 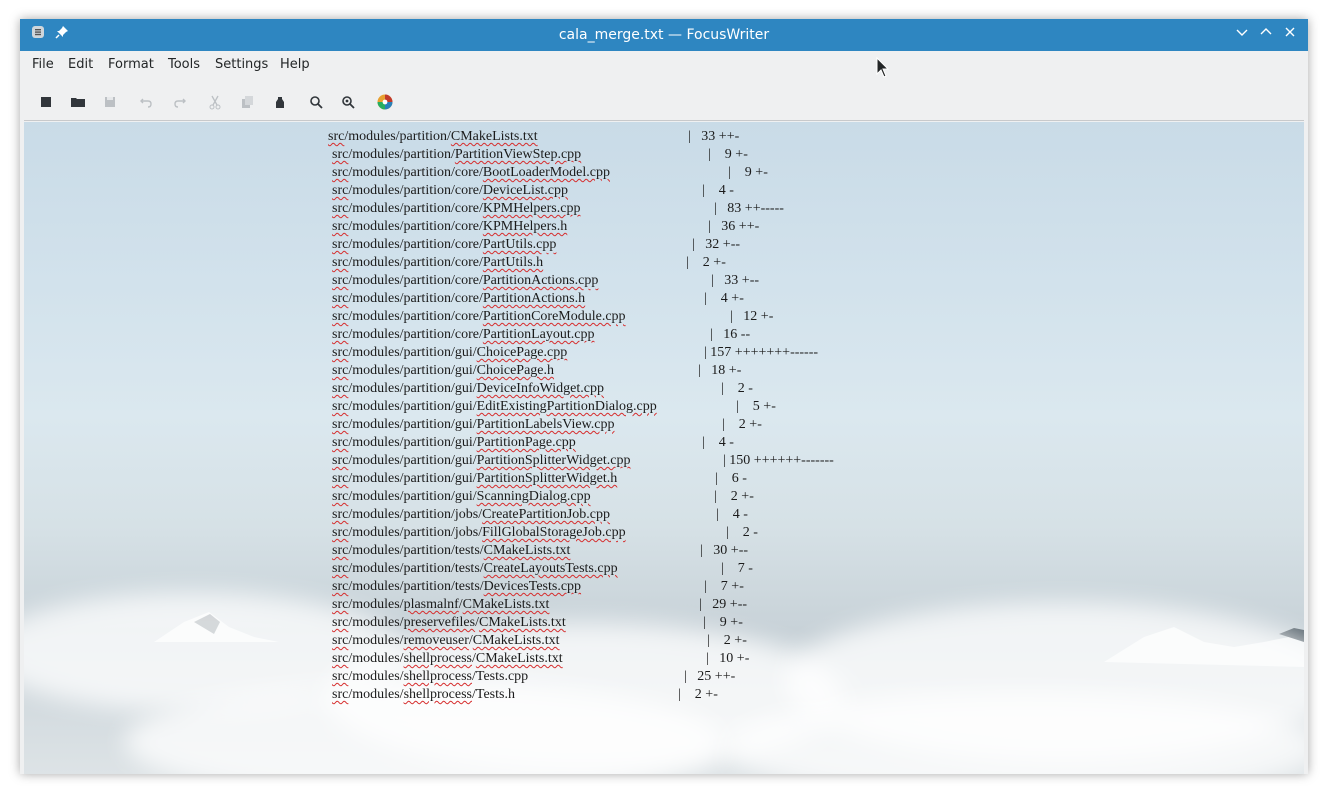 What do you see at coordinates (554, 532) in the screenshot?
I see `spelling-error: FillGlobalStorageJob.cpp` at bounding box center [554, 532].